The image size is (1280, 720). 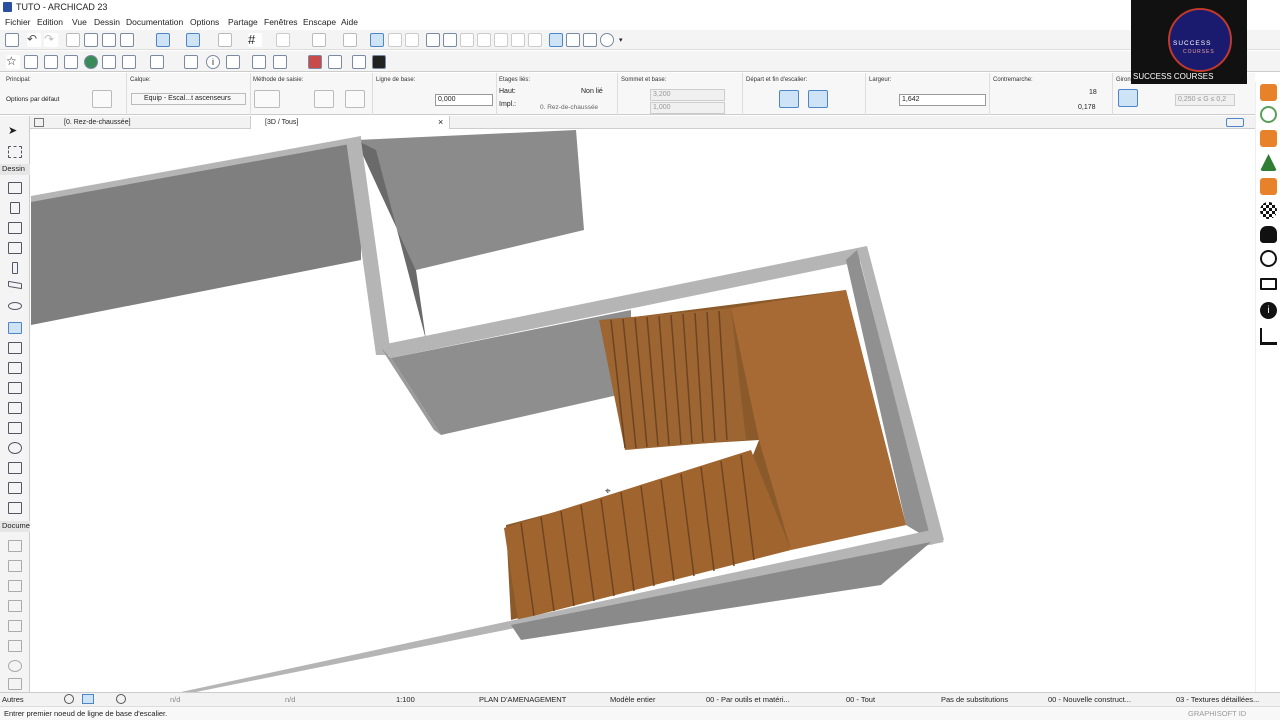 What do you see at coordinates (405, 699) in the screenshot?
I see `status-scale: 1:100` at bounding box center [405, 699].